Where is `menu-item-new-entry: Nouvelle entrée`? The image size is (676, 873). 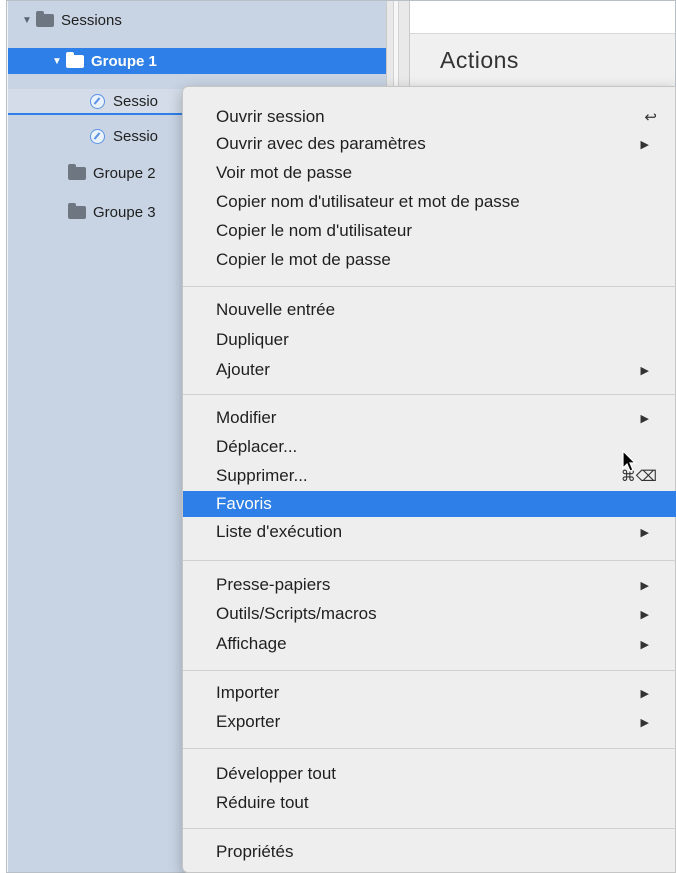 menu-item-new-entry: Nouvelle entrée is located at coordinates (429, 310).